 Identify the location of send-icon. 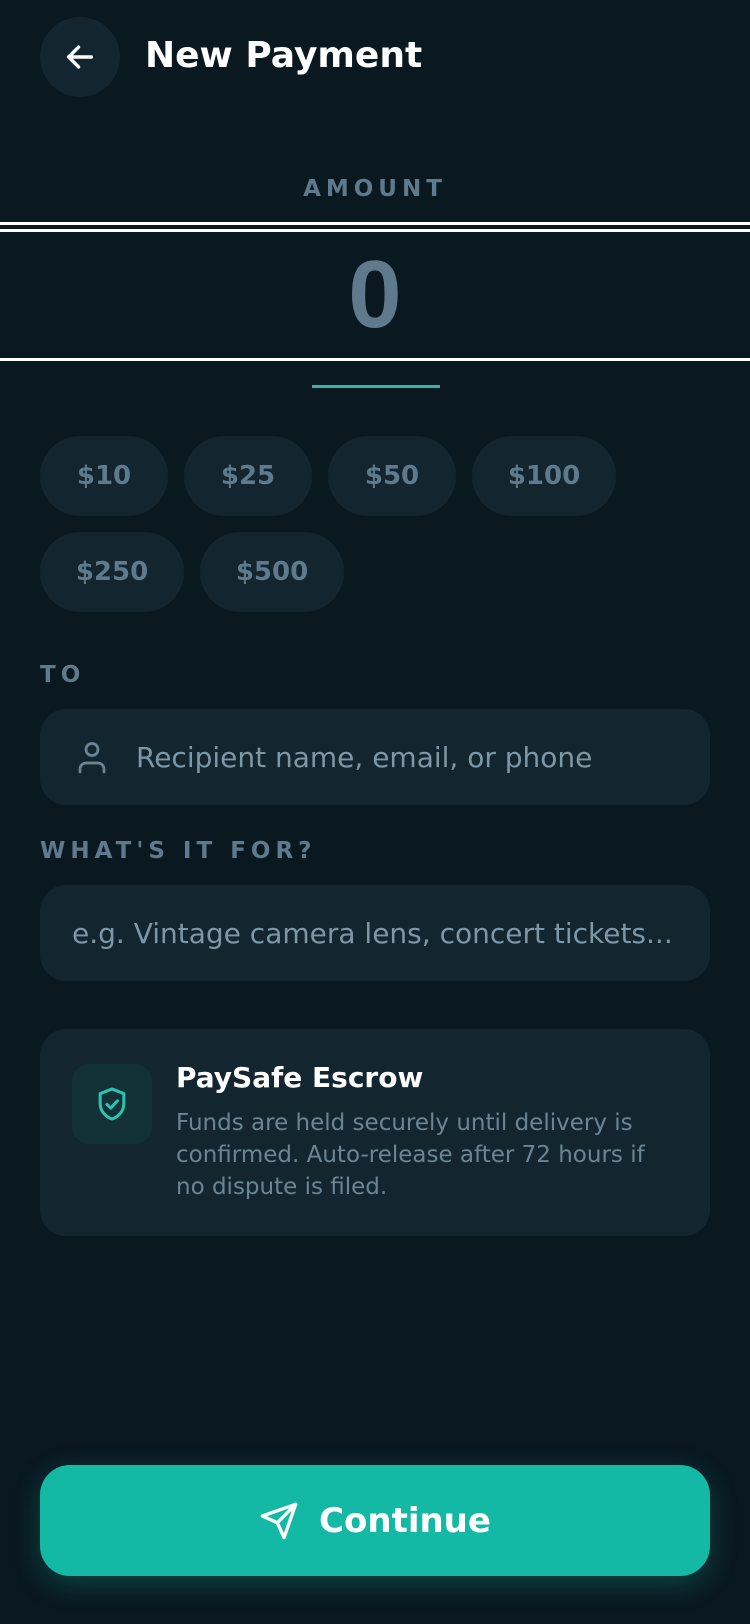
(279, 1521).